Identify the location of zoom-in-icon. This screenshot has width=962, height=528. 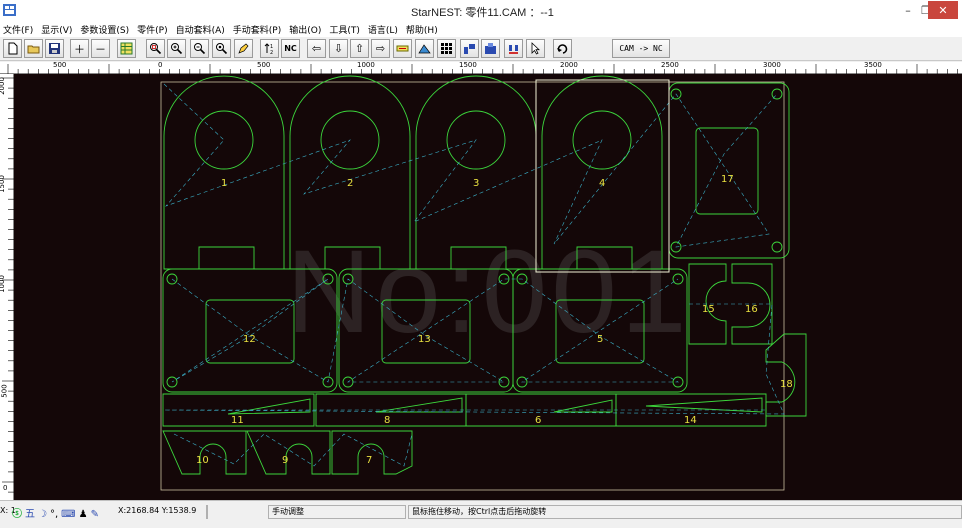
(176, 48).